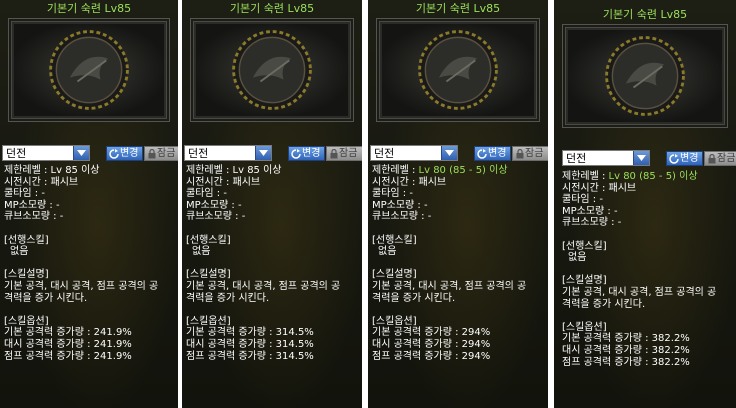 The height and width of the screenshot is (408, 736). What do you see at coordinates (431, 356) in the screenshot?
I see `option-line: 점프 공격력 증가량 : 294%` at bounding box center [431, 356].